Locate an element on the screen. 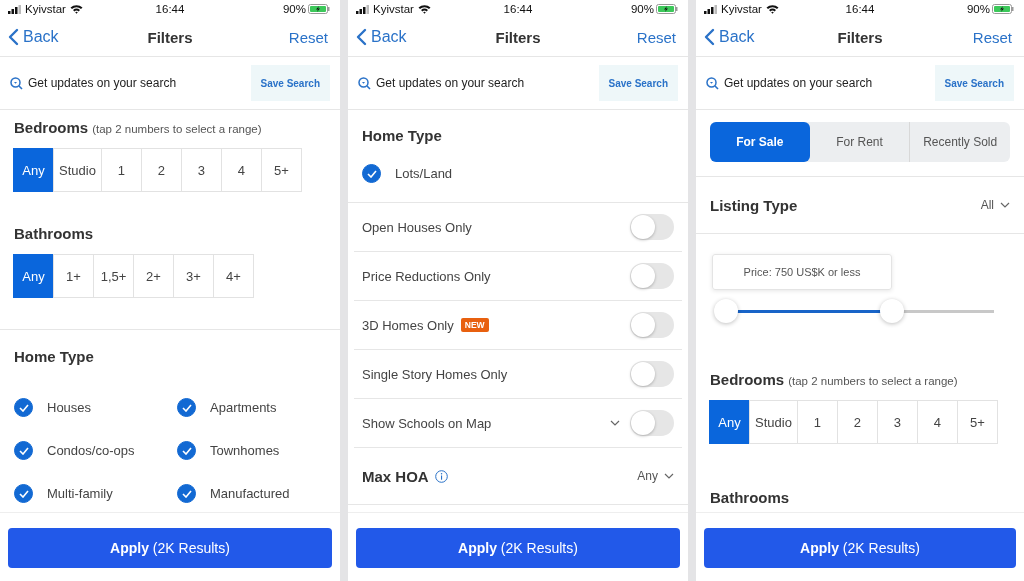  section-title: Bathrooms is located at coordinates (54, 233).